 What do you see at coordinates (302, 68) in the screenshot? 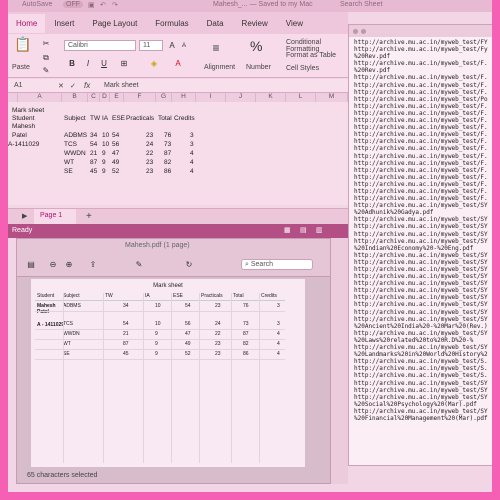
I see `cell-styles-button: Cell Styles` at bounding box center [302, 68].